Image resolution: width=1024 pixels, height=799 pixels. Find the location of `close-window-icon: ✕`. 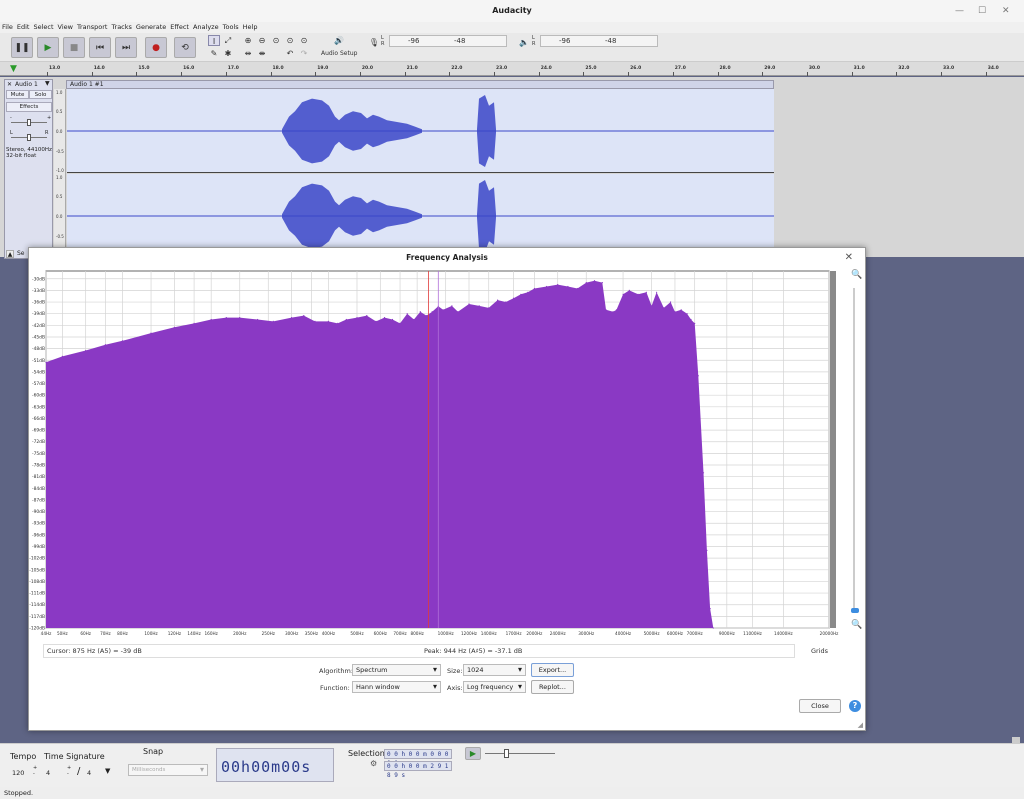

close-window-icon: ✕ is located at coordinates (1006, 11).